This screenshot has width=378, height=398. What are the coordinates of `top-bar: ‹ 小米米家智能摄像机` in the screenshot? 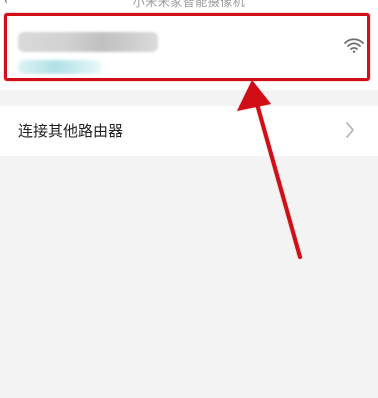 It's located at (189, 7).